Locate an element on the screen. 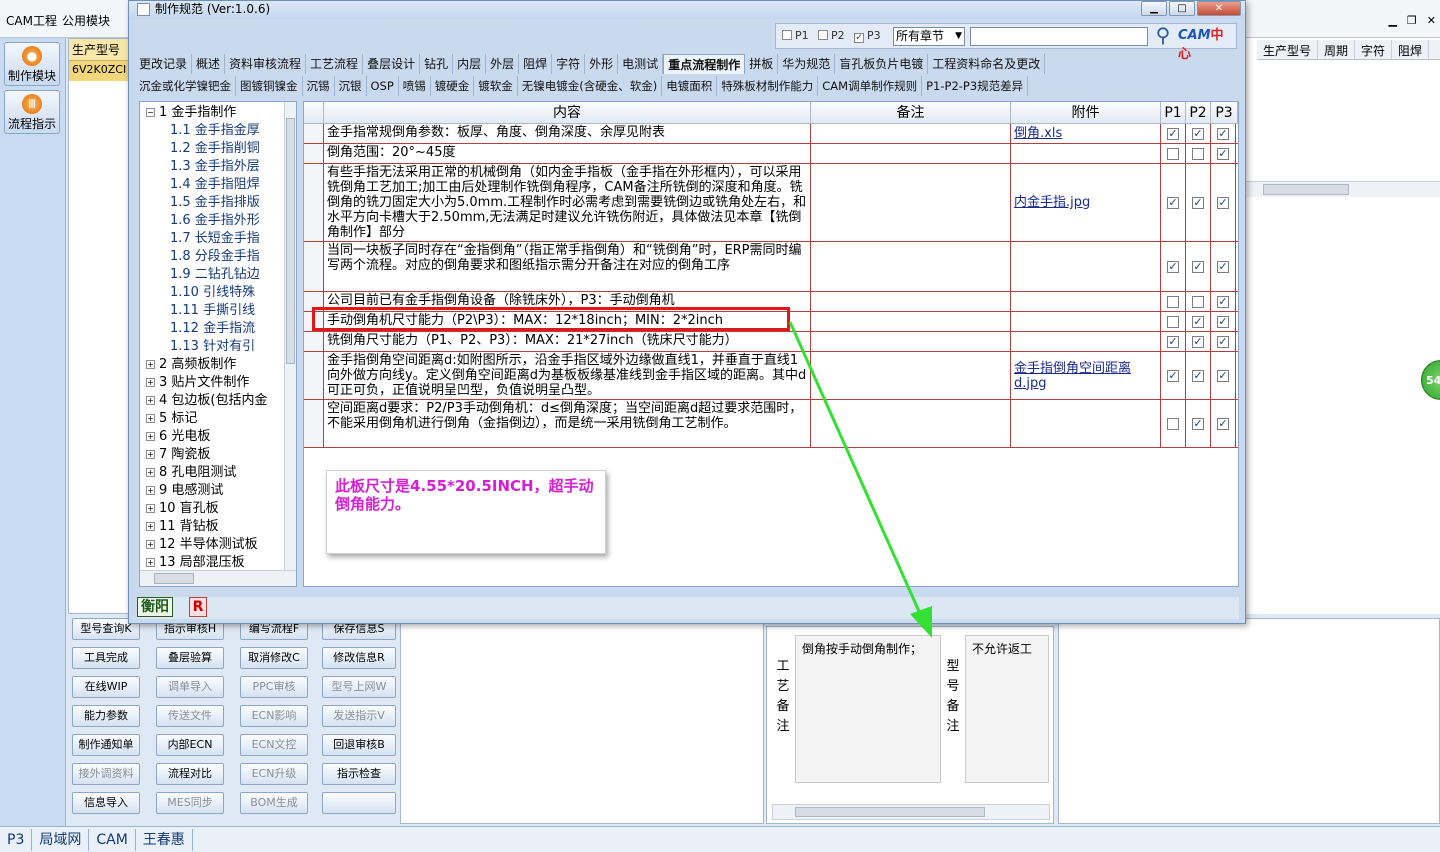 This screenshot has width=1440, height=852. tab2-7: 镀软金 is located at coordinates (496, 86).